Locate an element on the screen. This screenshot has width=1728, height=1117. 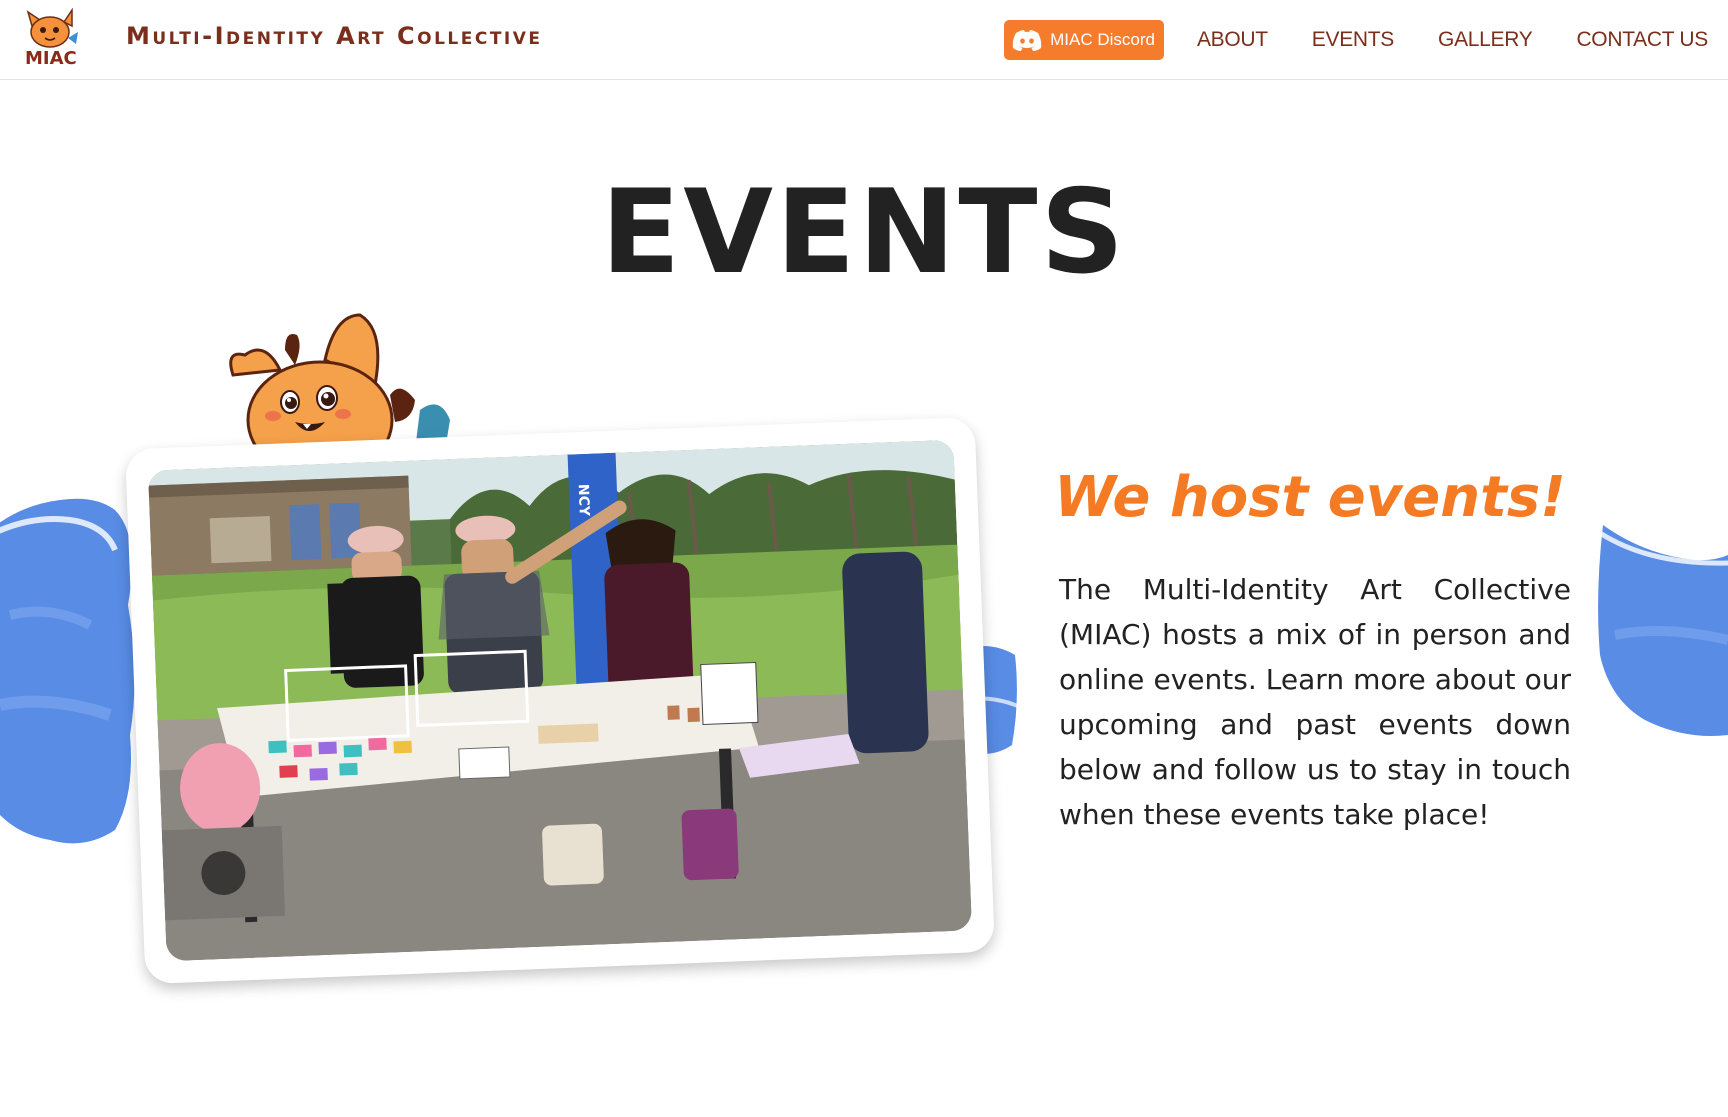
nav-events: EVENTS is located at coordinates (1353, 40).